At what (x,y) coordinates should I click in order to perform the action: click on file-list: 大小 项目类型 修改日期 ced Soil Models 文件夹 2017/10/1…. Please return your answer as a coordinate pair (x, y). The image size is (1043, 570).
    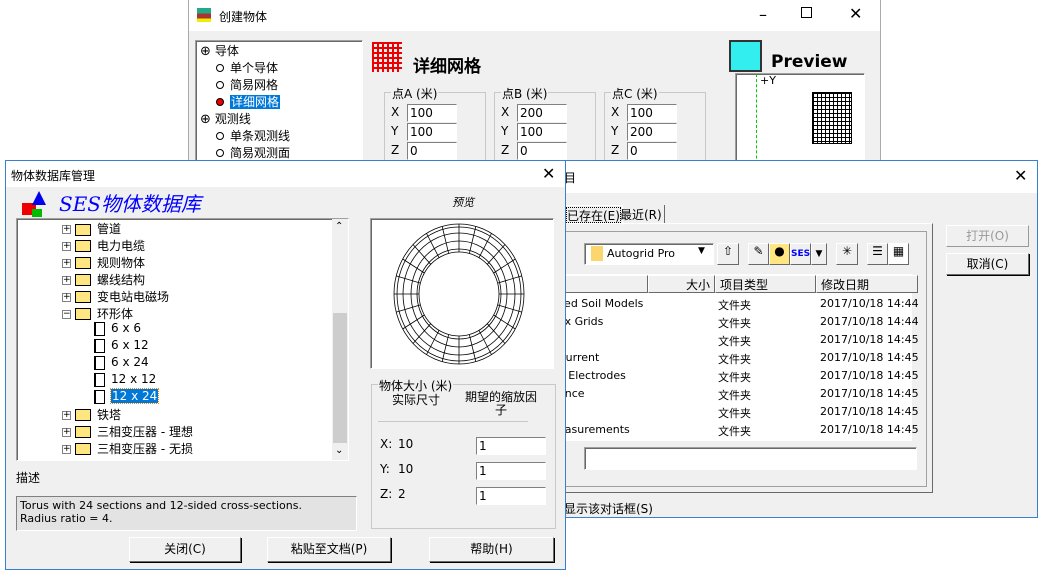
    Looking at the image, I should click on (738, 357).